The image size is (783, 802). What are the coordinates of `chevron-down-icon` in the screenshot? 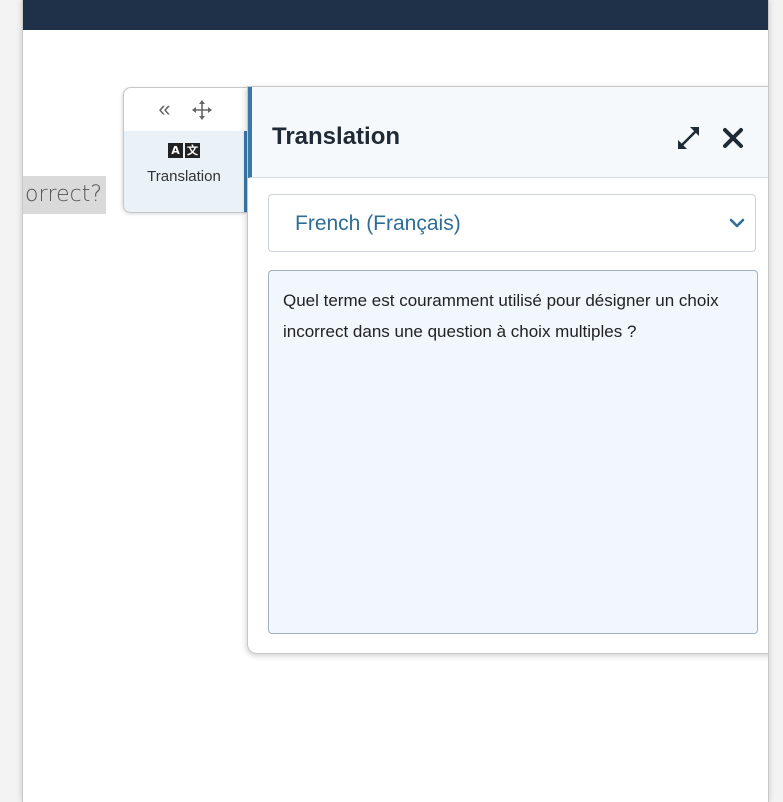 It's located at (737, 223).